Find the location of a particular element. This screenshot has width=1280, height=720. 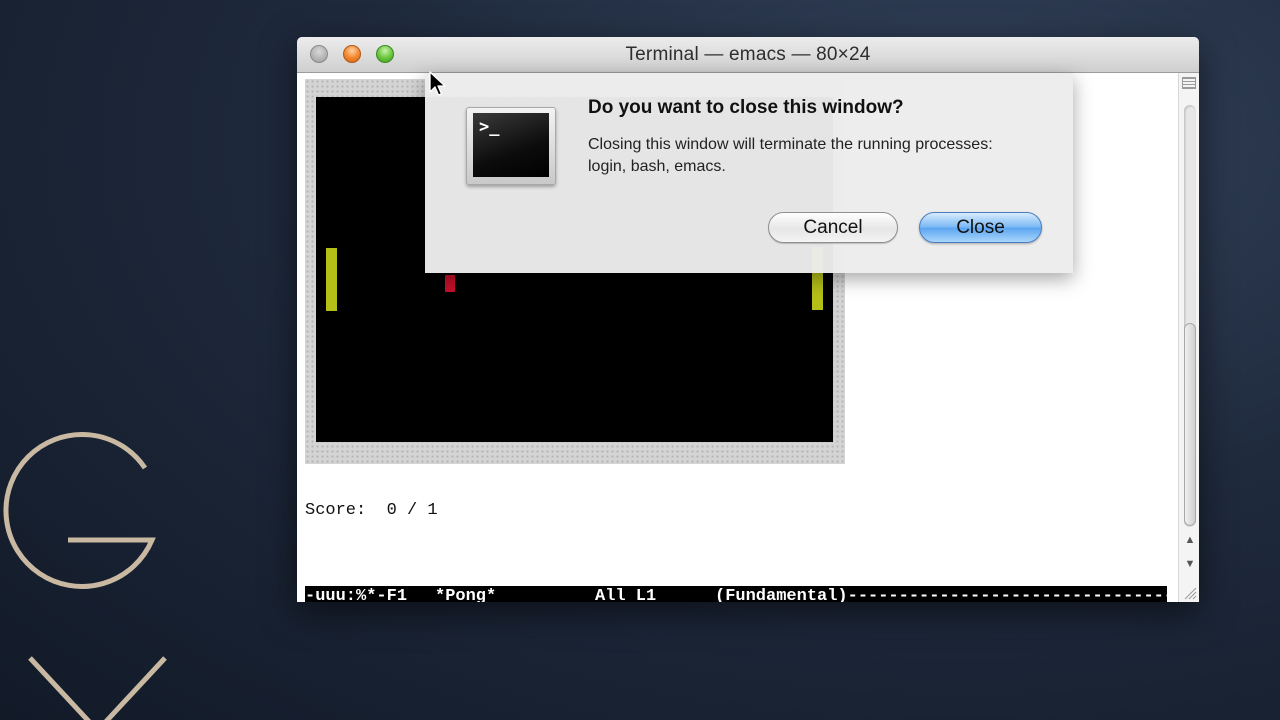

terminal-app-icon: >_ is located at coordinates (511, 146).